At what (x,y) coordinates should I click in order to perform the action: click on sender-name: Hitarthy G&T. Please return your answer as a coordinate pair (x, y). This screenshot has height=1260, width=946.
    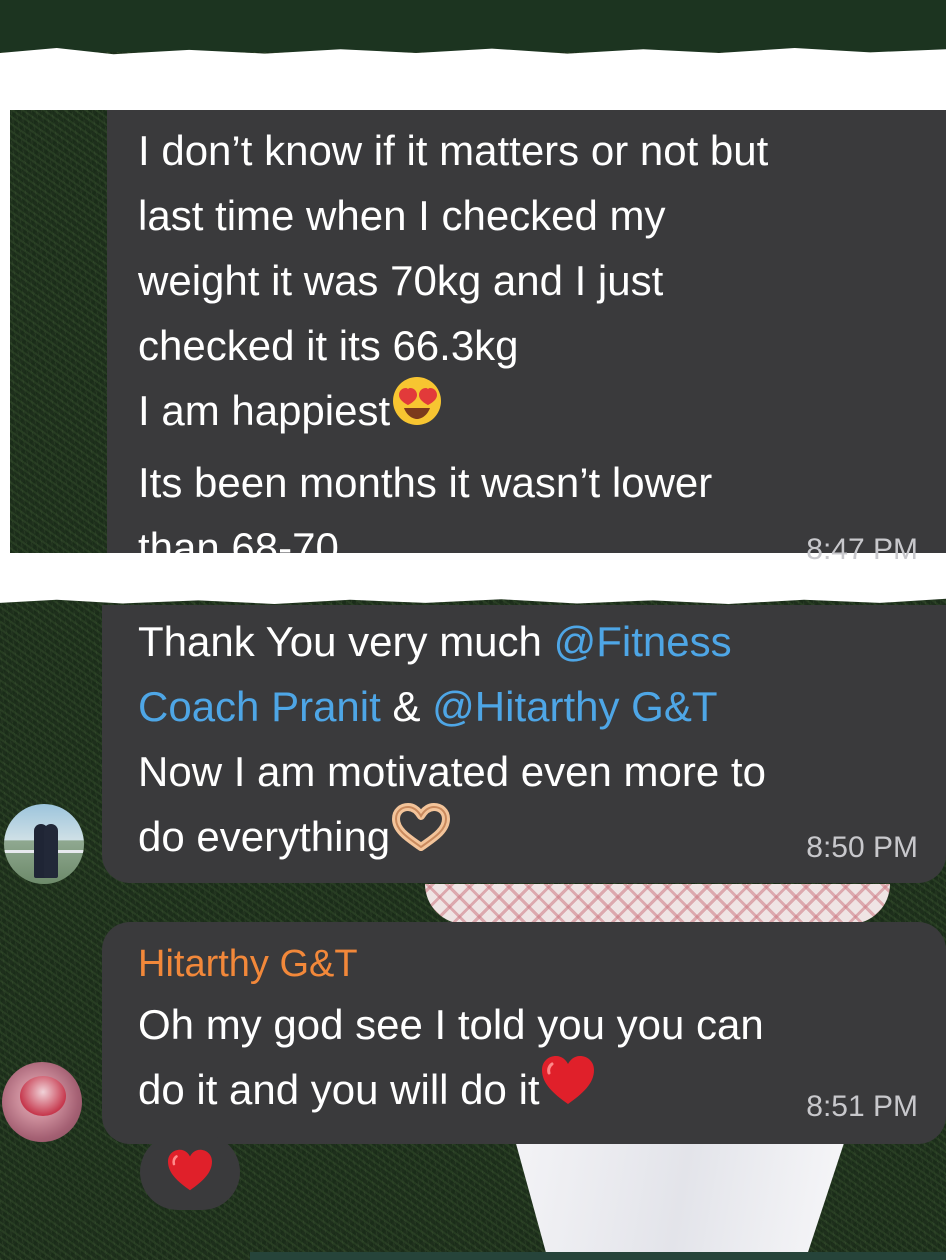
    Looking at the image, I should click on (527, 964).